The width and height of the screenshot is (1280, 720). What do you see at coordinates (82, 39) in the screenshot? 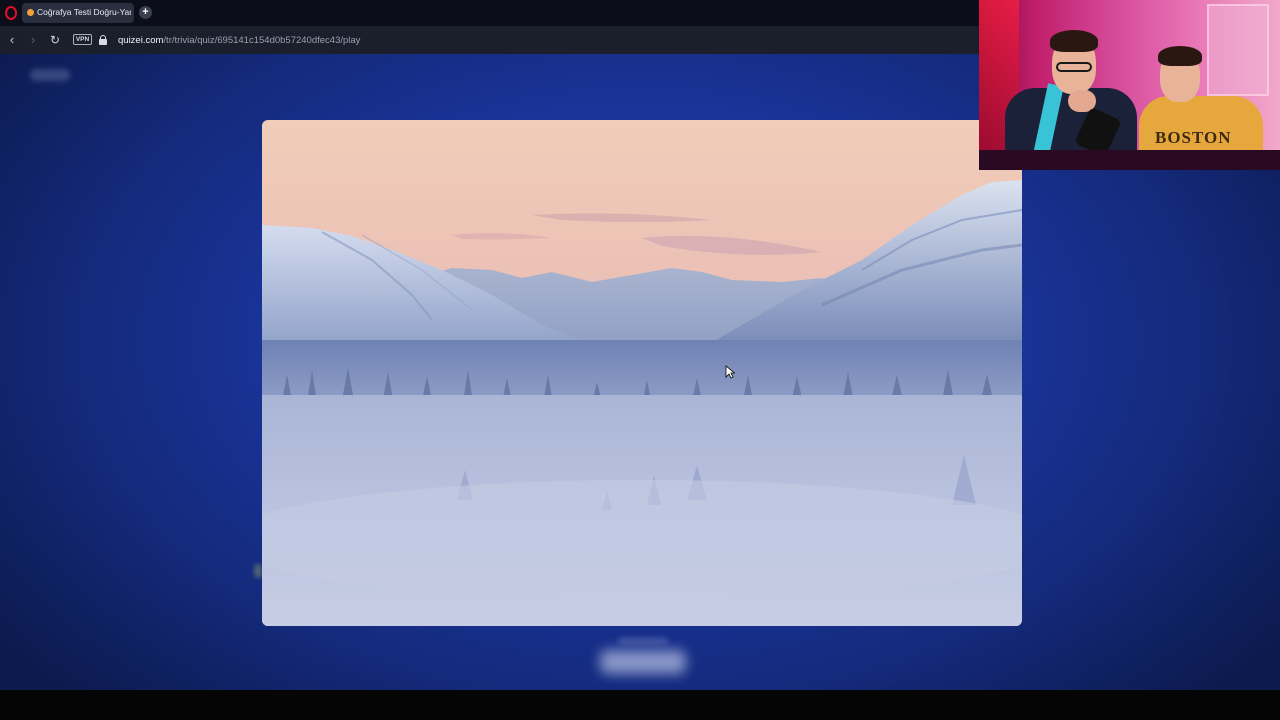
I see `vpn-badge: VPN` at bounding box center [82, 39].